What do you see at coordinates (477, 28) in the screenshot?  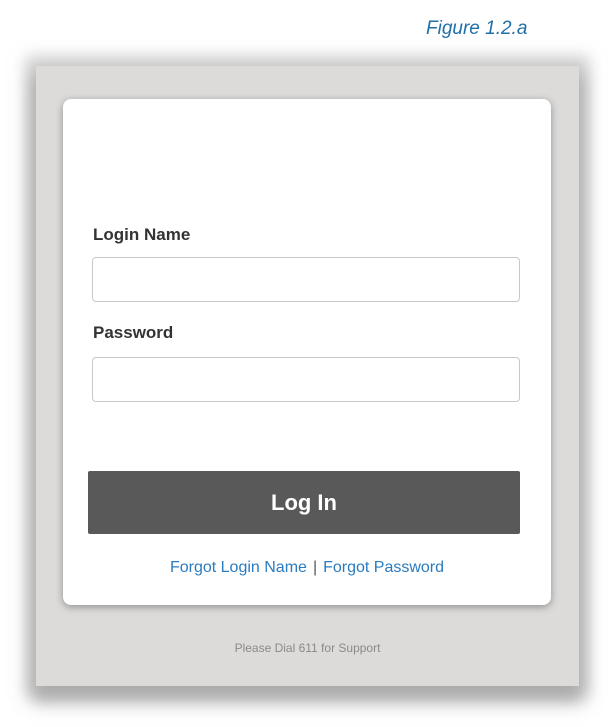 I see `figure-caption: Figure 1.2.a` at bounding box center [477, 28].